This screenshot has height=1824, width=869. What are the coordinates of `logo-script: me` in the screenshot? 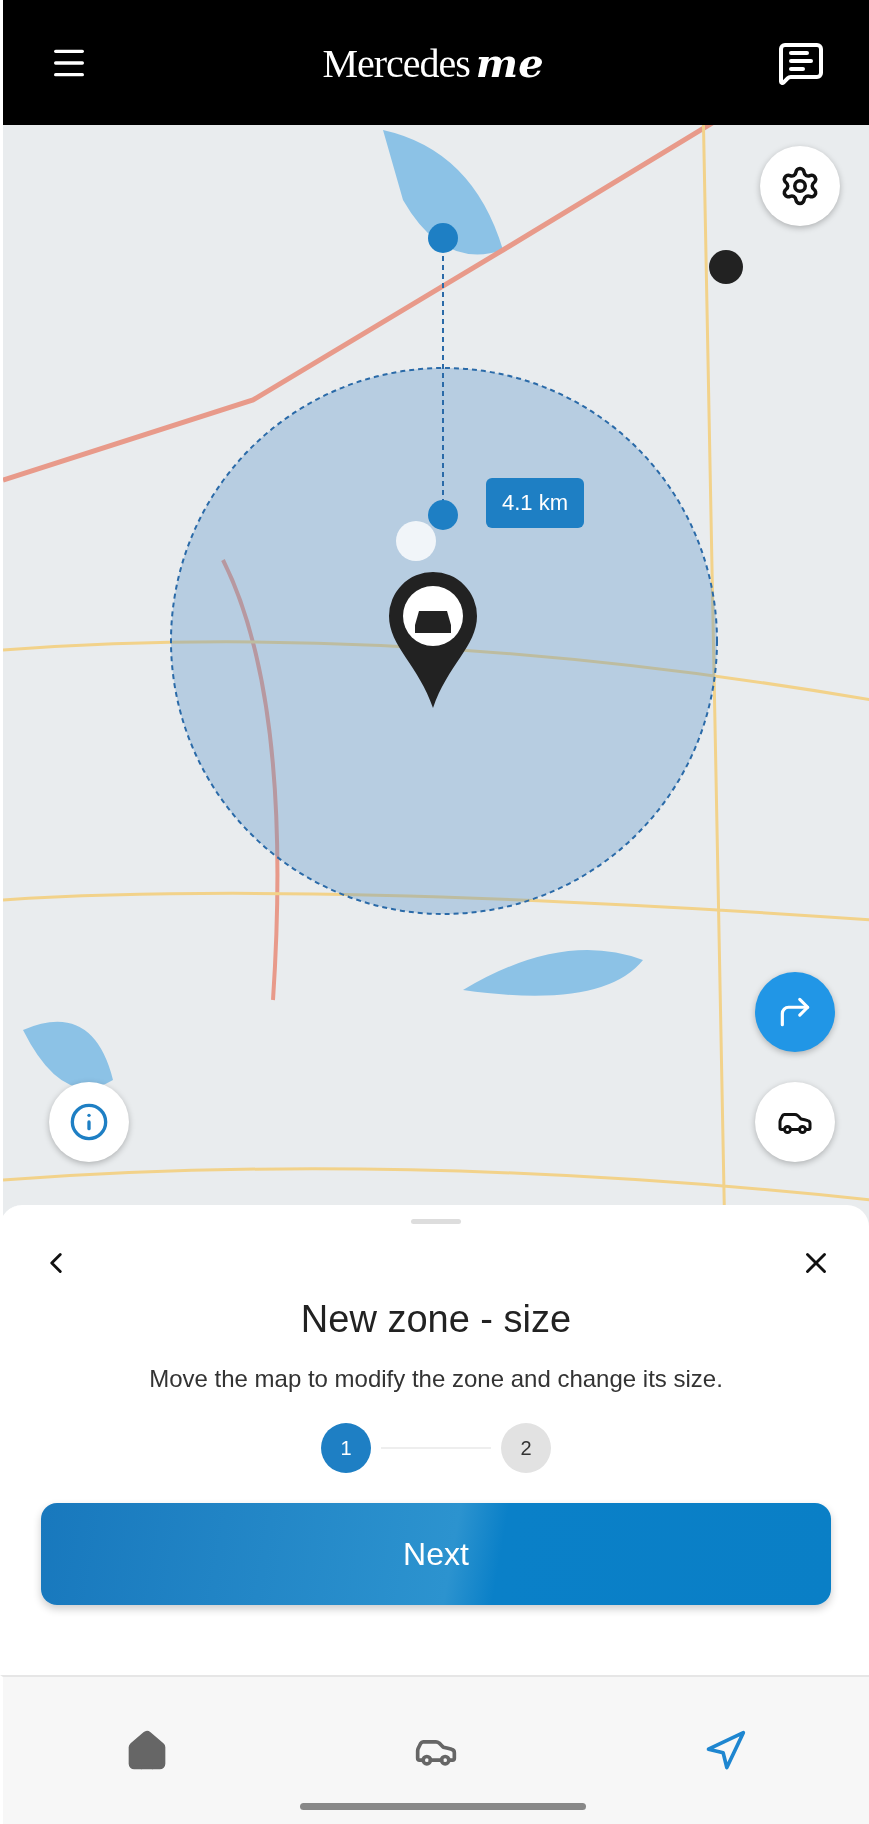 It's located at (509, 62).